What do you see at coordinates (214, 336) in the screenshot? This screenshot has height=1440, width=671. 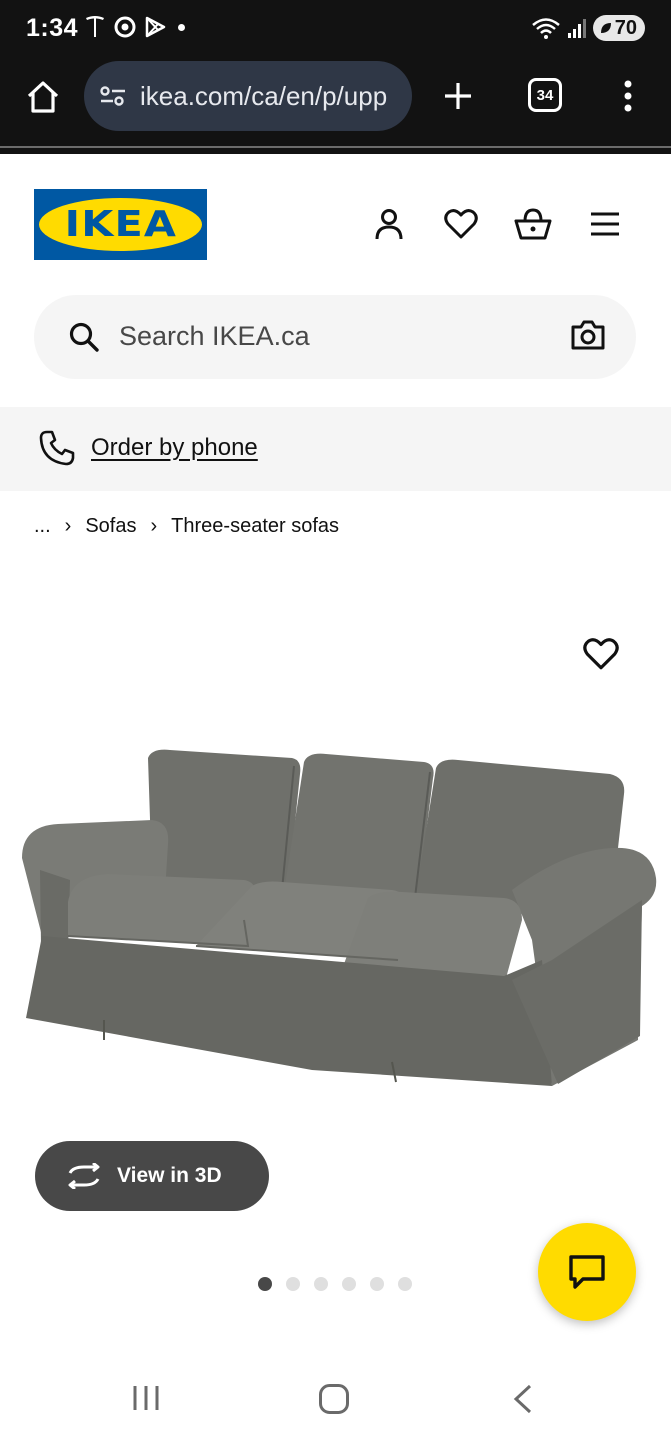 I see `search-placeholder: Search IKEA.ca` at bounding box center [214, 336].